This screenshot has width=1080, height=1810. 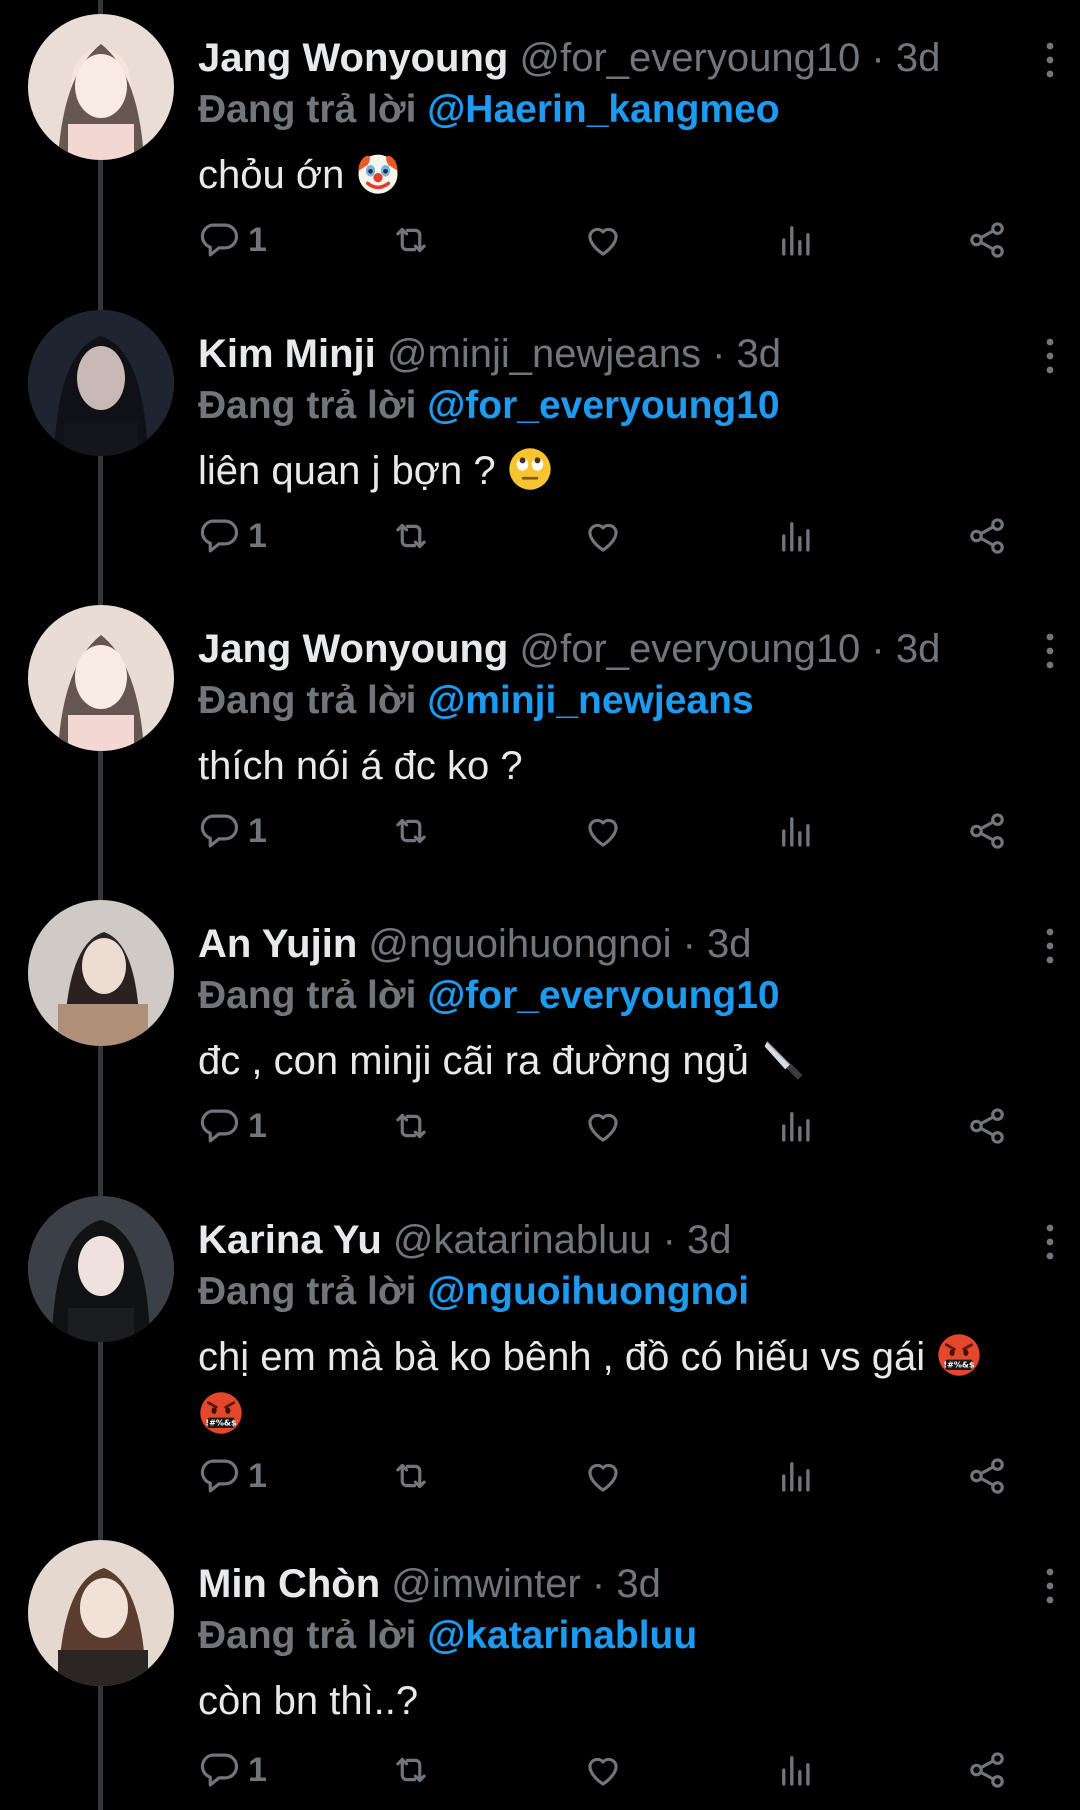 What do you see at coordinates (378, 173) in the screenshot?
I see `clown-face-emoji-icon` at bounding box center [378, 173].